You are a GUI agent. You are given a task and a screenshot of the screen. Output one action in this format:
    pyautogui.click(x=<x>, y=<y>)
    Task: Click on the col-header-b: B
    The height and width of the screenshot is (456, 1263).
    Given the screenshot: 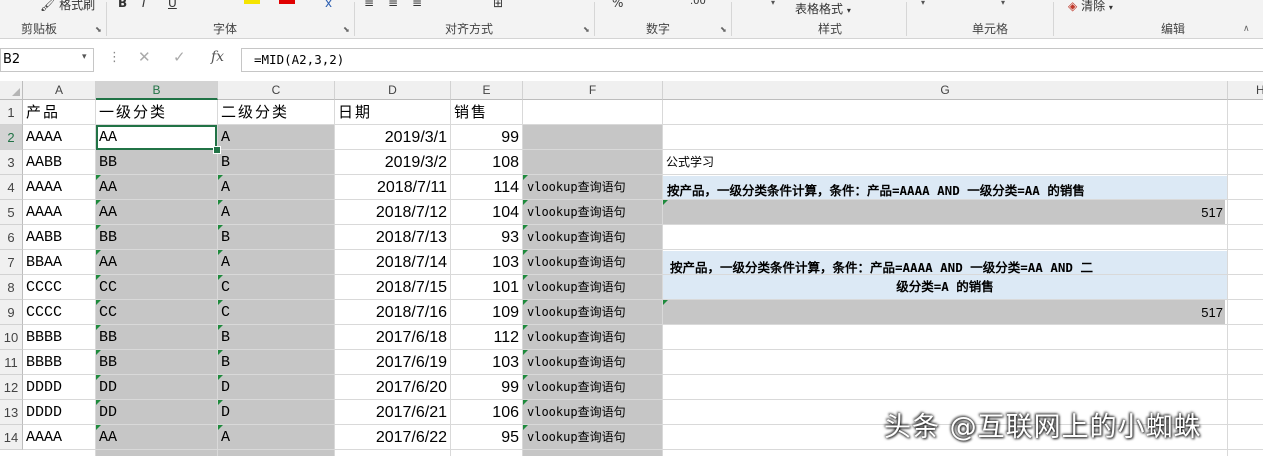 What is the action you would take?
    pyautogui.click(x=157, y=90)
    